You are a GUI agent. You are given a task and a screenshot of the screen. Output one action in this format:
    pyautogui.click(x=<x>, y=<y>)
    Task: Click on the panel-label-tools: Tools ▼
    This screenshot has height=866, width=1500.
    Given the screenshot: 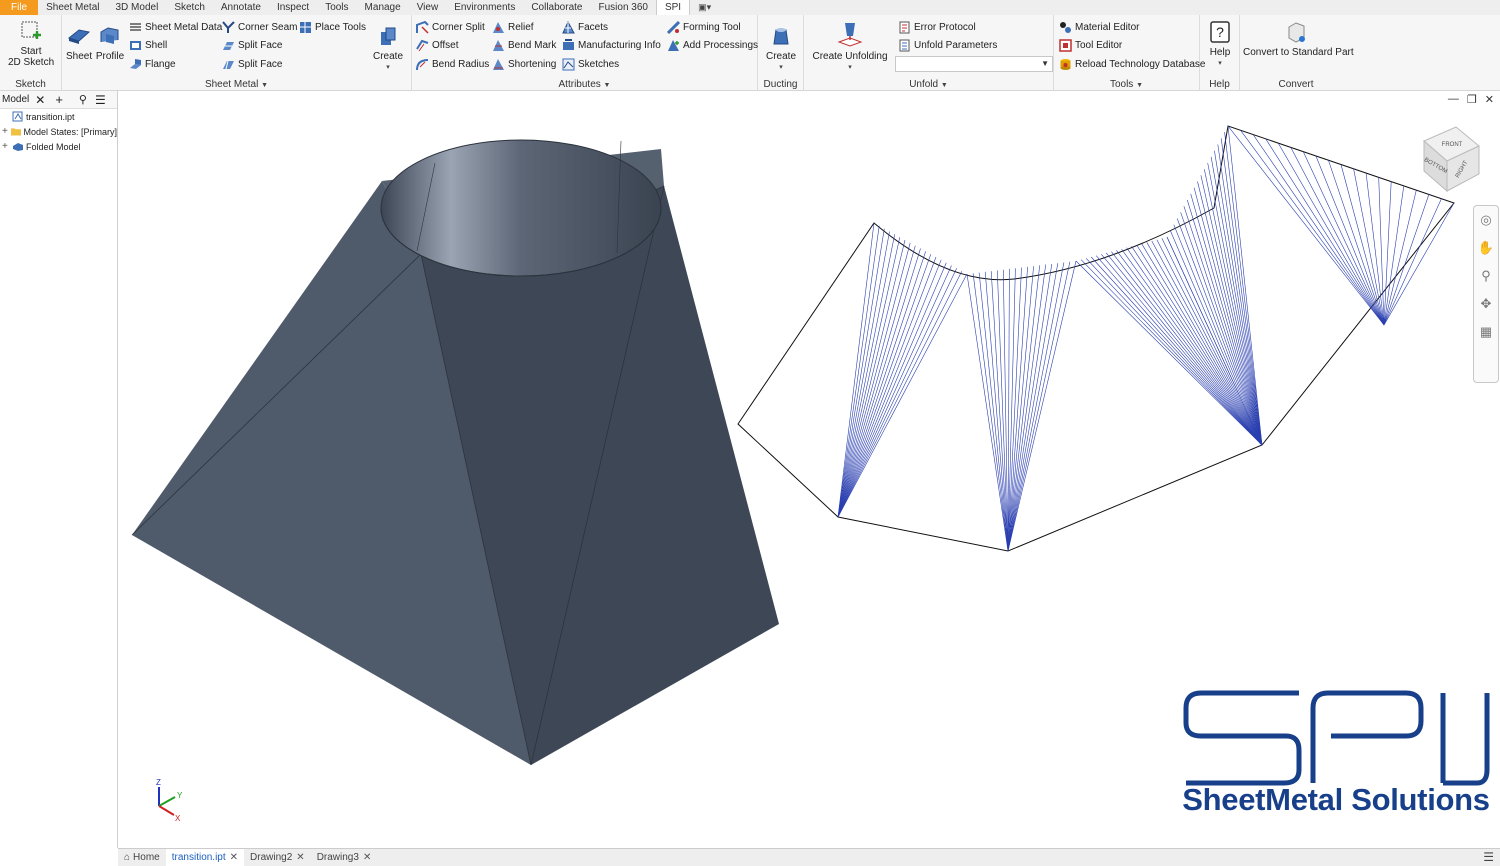 What is the action you would take?
    pyautogui.click(x=1126, y=84)
    